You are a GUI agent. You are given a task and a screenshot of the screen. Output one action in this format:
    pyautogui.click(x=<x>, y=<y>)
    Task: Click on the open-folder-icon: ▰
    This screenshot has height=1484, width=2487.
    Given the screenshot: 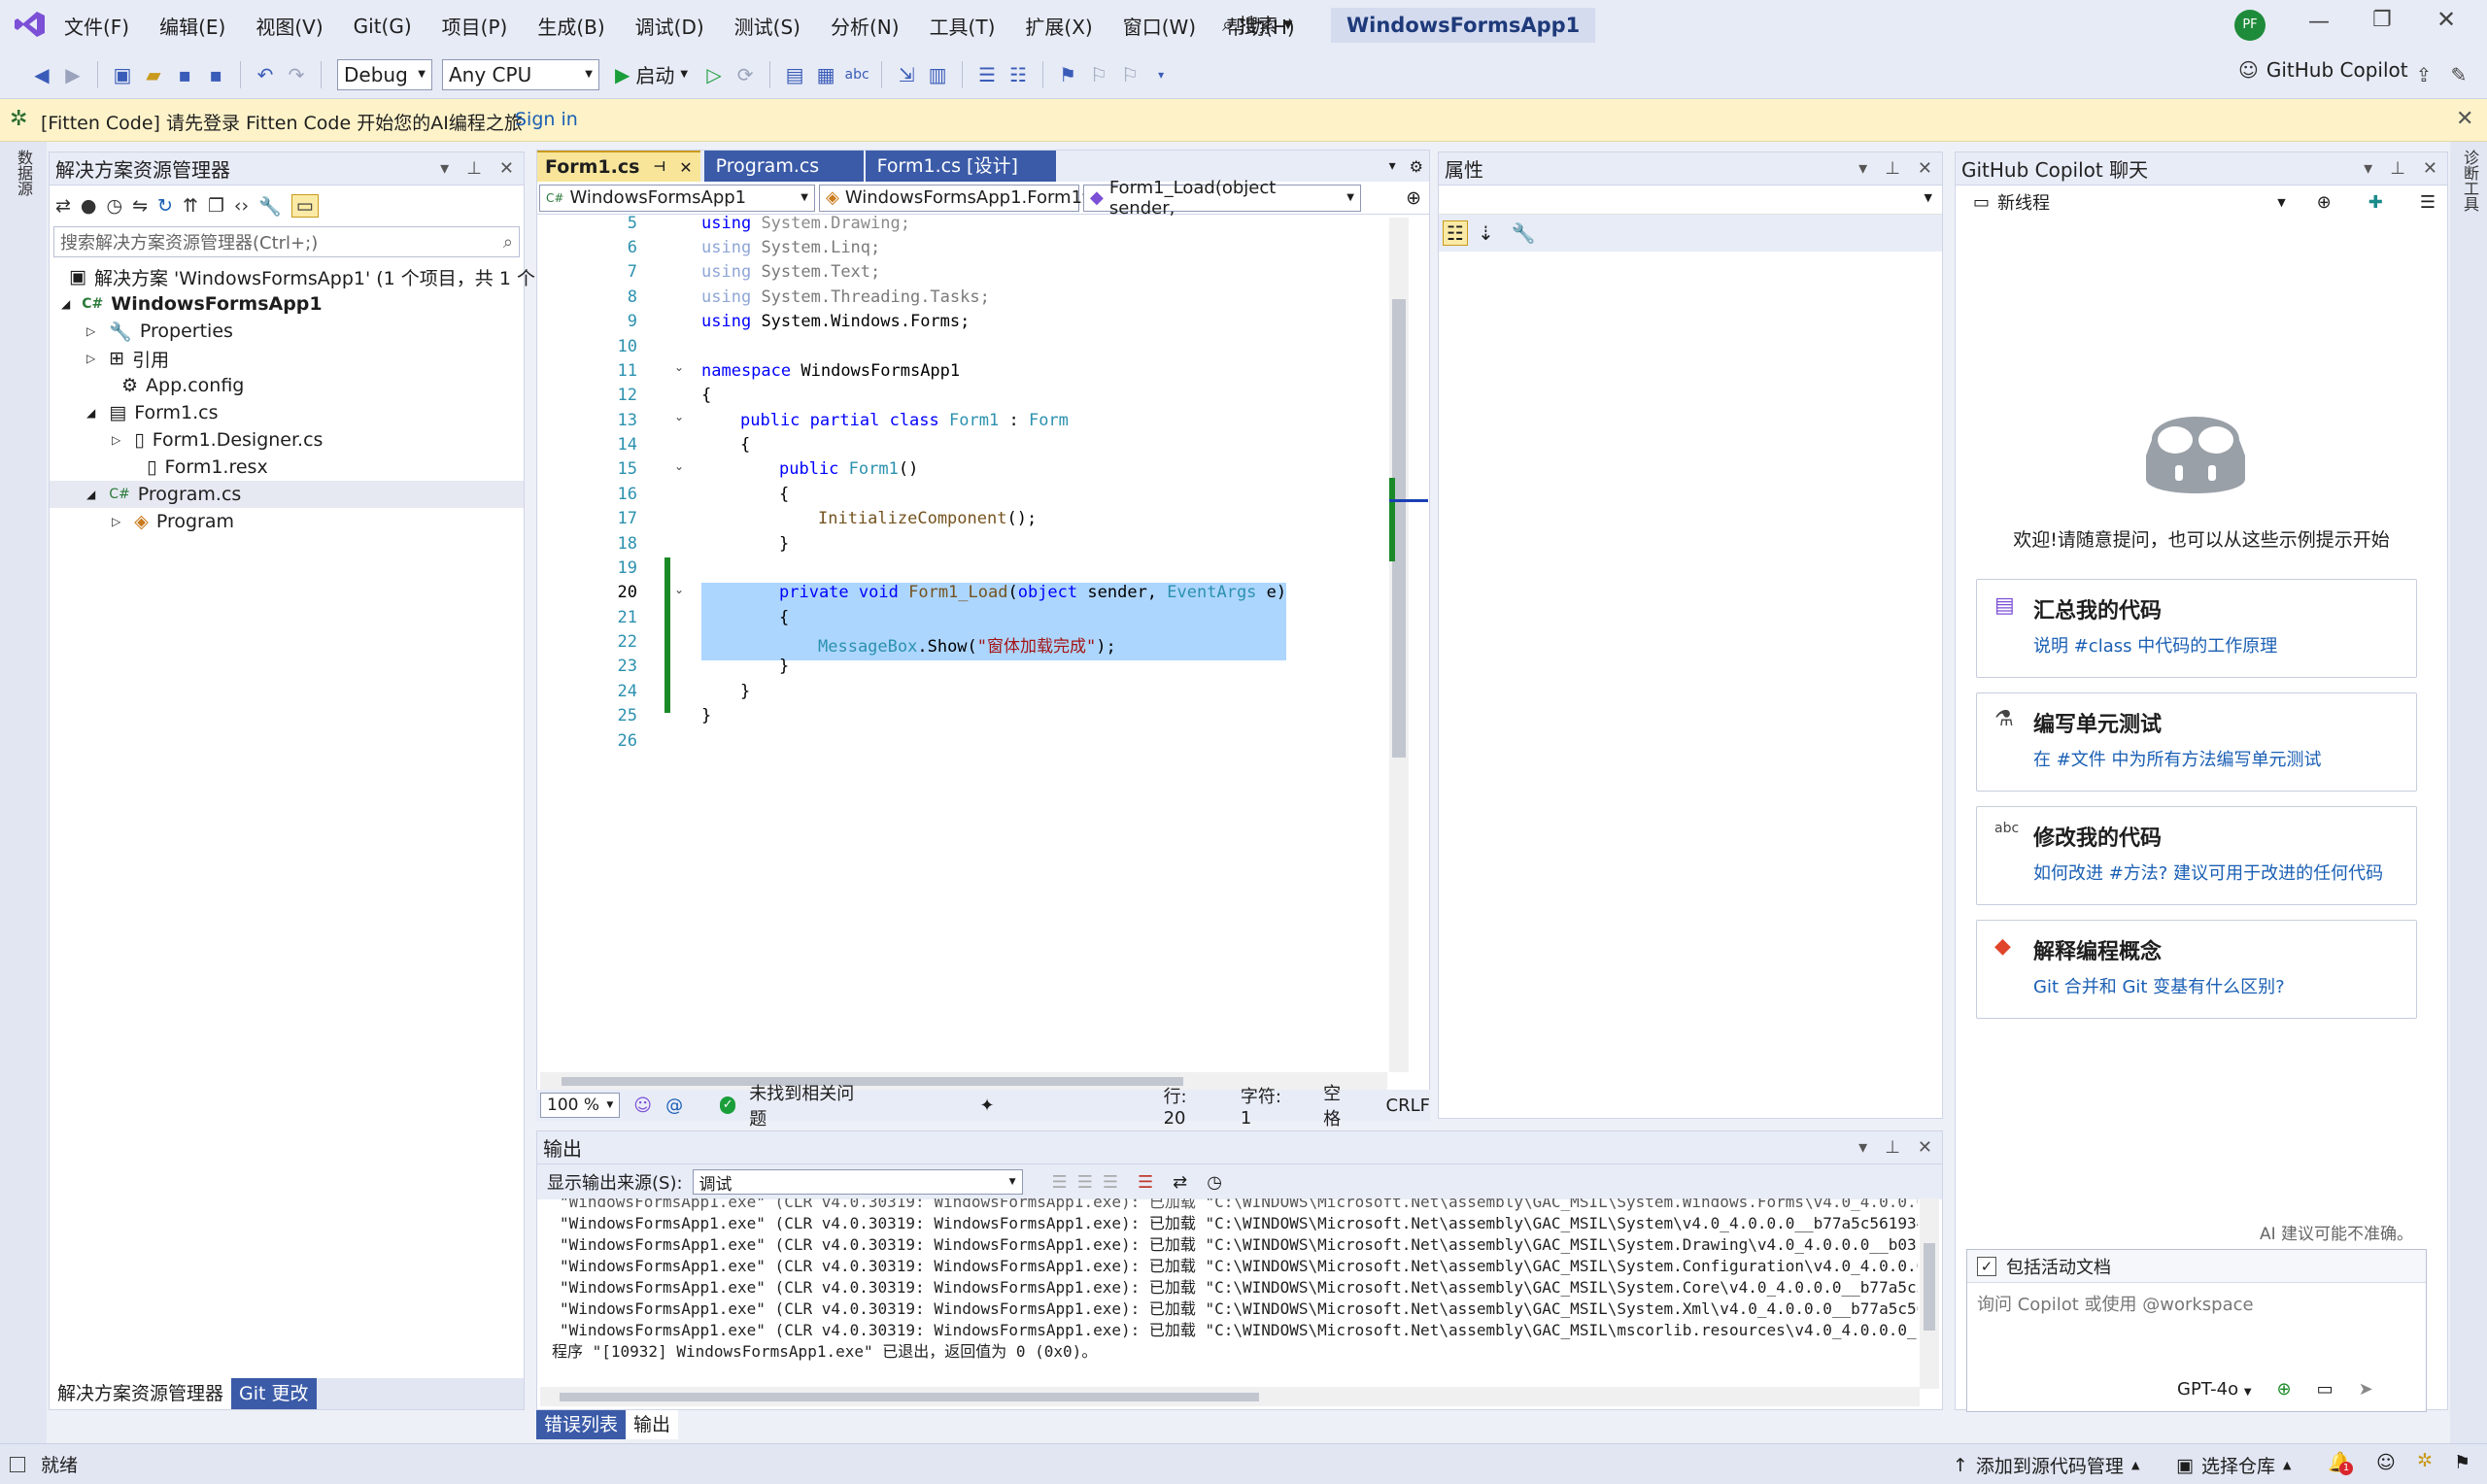 What is the action you would take?
    pyautogui.click(x=153, y=74)
    